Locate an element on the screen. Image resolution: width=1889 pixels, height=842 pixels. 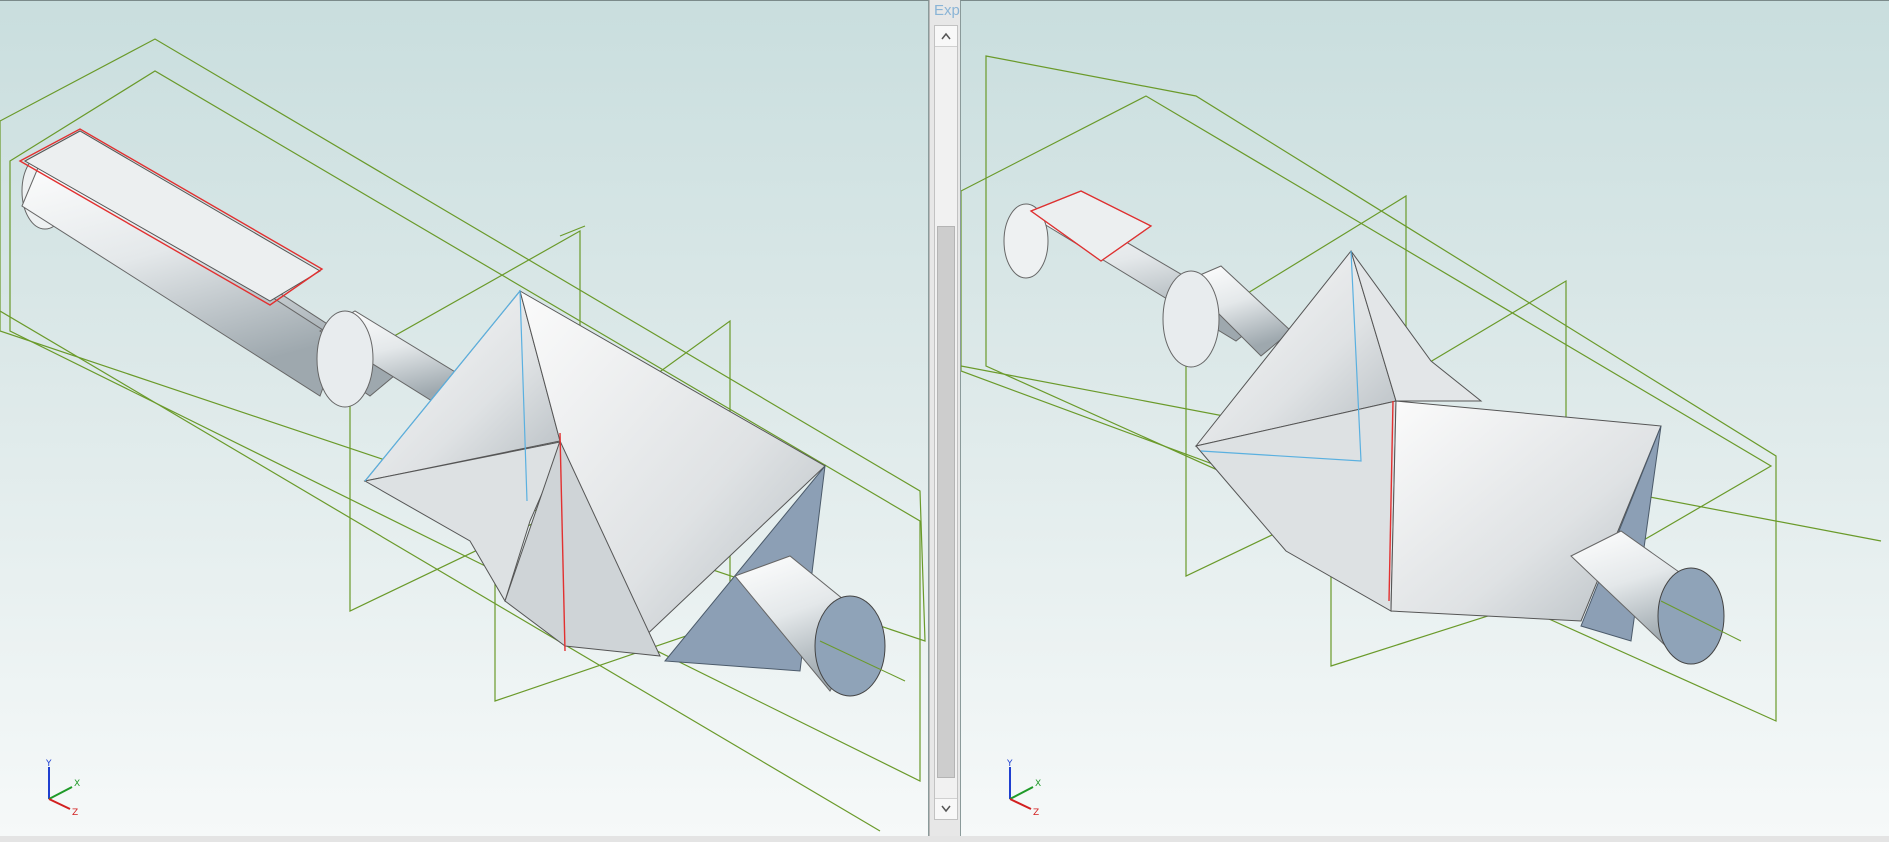
axis-triad-left: Y X Z is located at coordinates (62, 788).